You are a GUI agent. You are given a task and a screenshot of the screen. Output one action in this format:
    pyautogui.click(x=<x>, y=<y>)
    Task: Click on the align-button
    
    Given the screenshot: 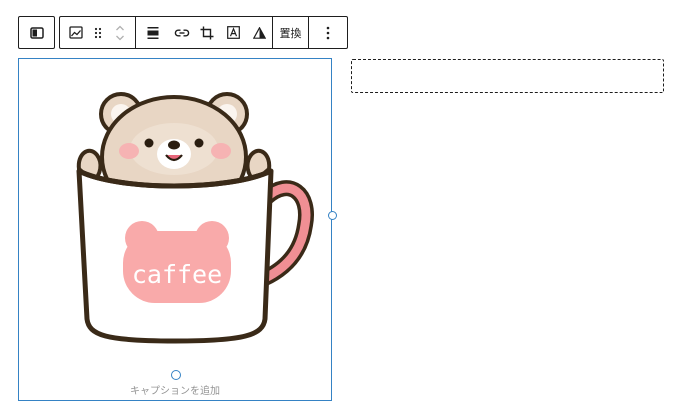 What is the action you would take?
    pyautogui.click(x=152, y=32)
    